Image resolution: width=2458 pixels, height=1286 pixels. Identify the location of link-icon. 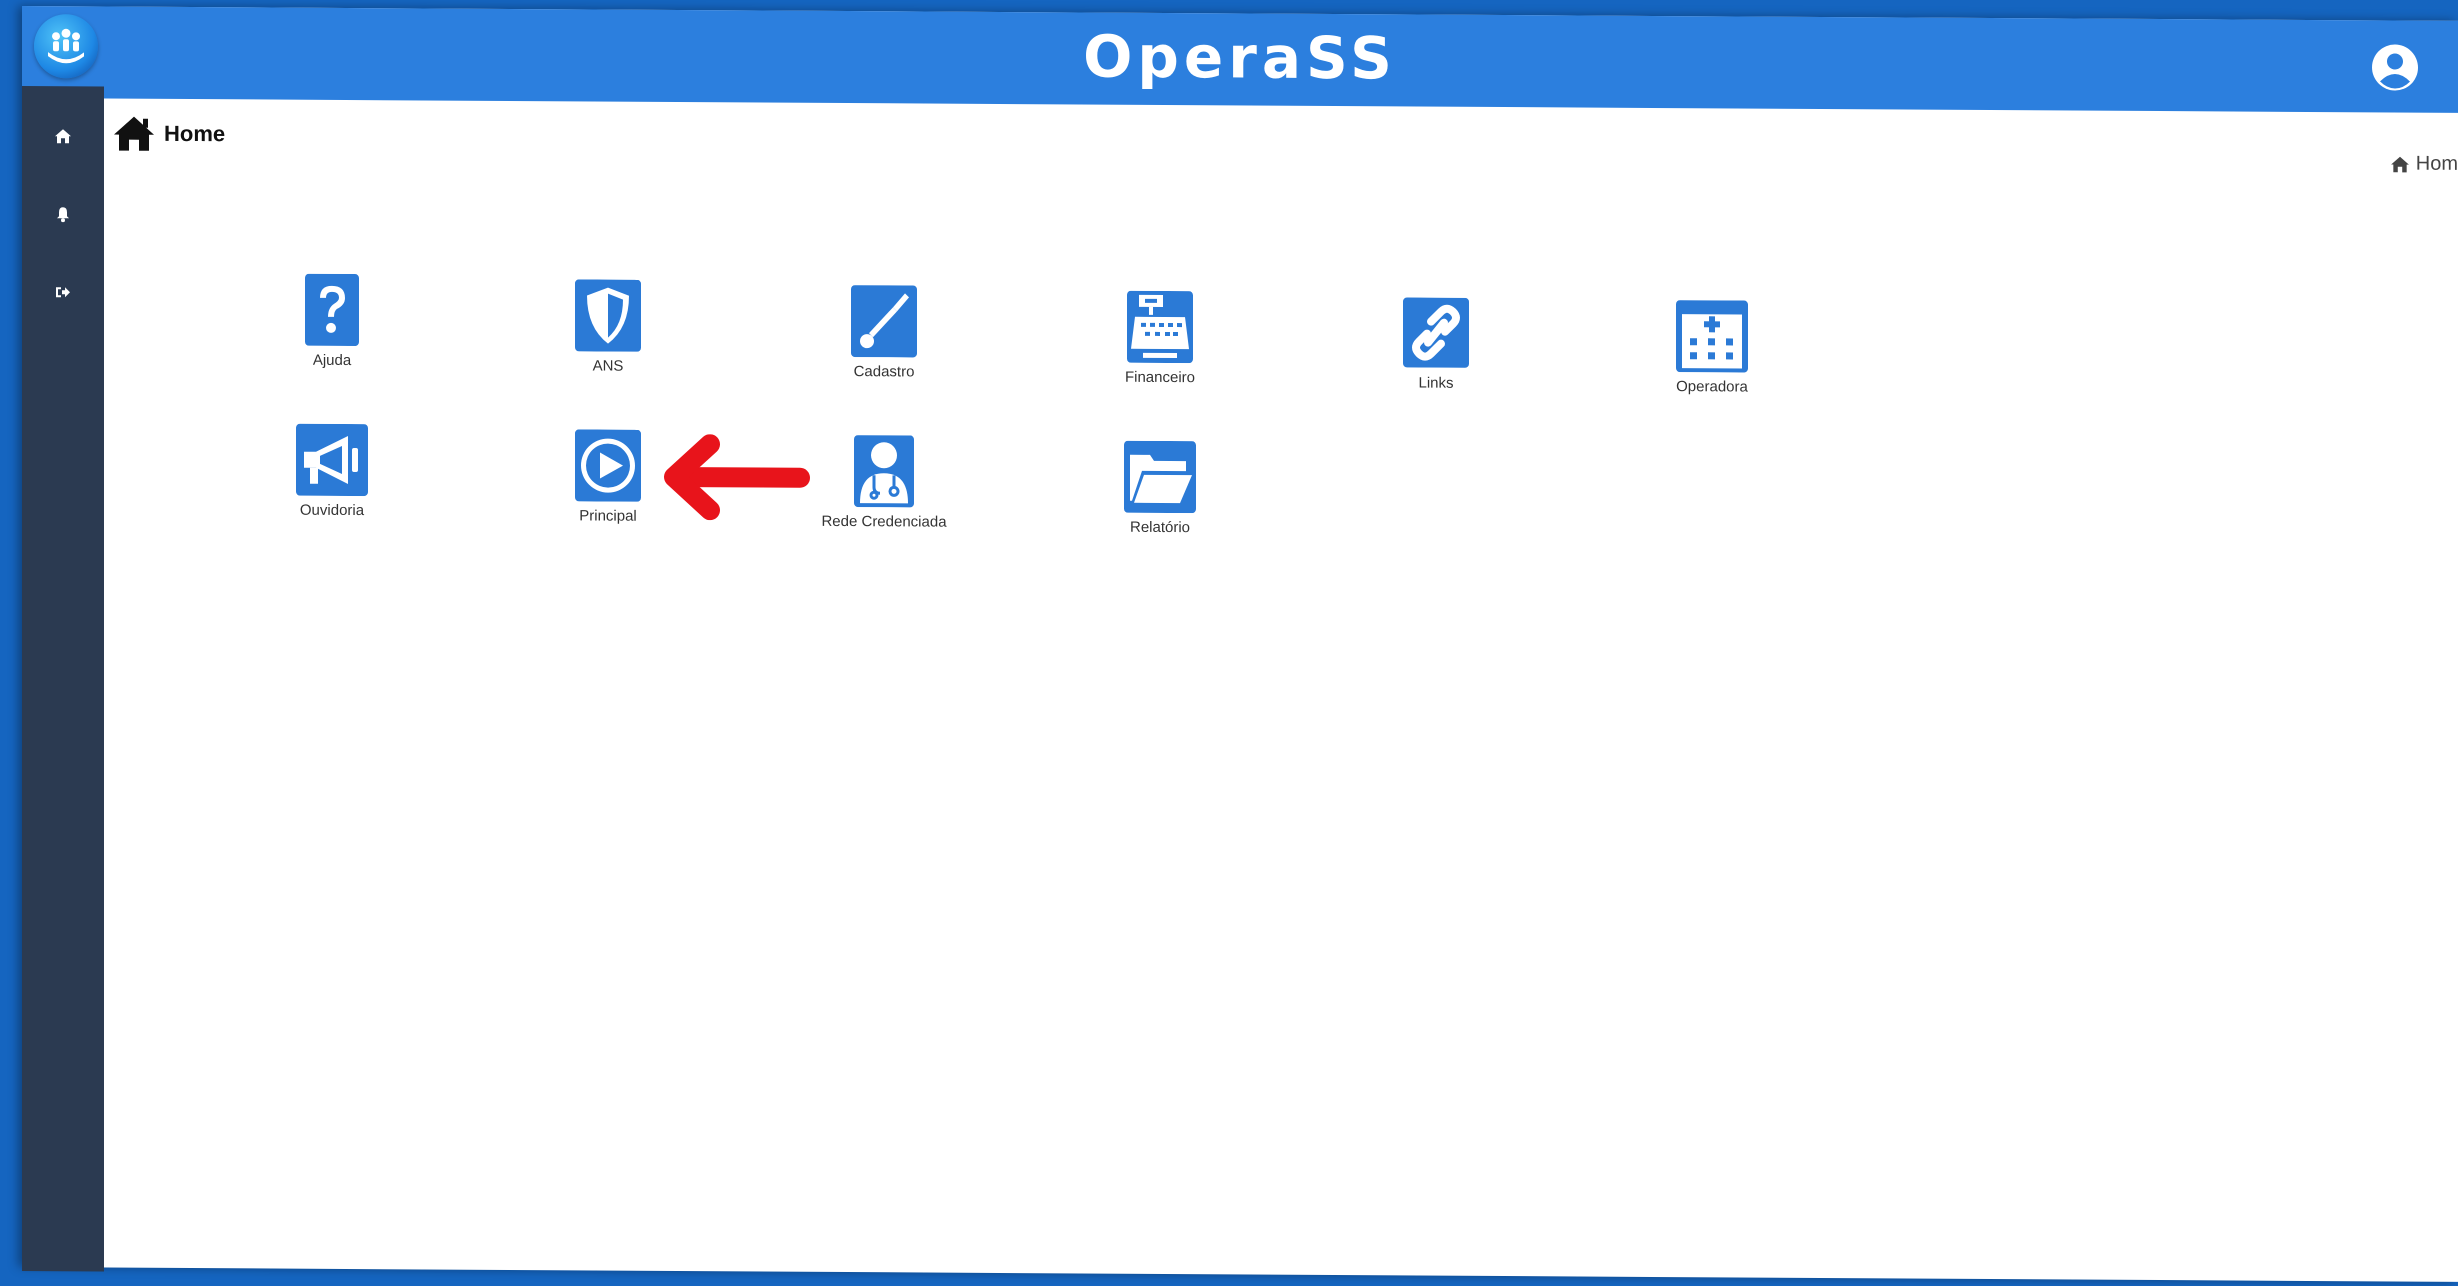
(1436, 332).